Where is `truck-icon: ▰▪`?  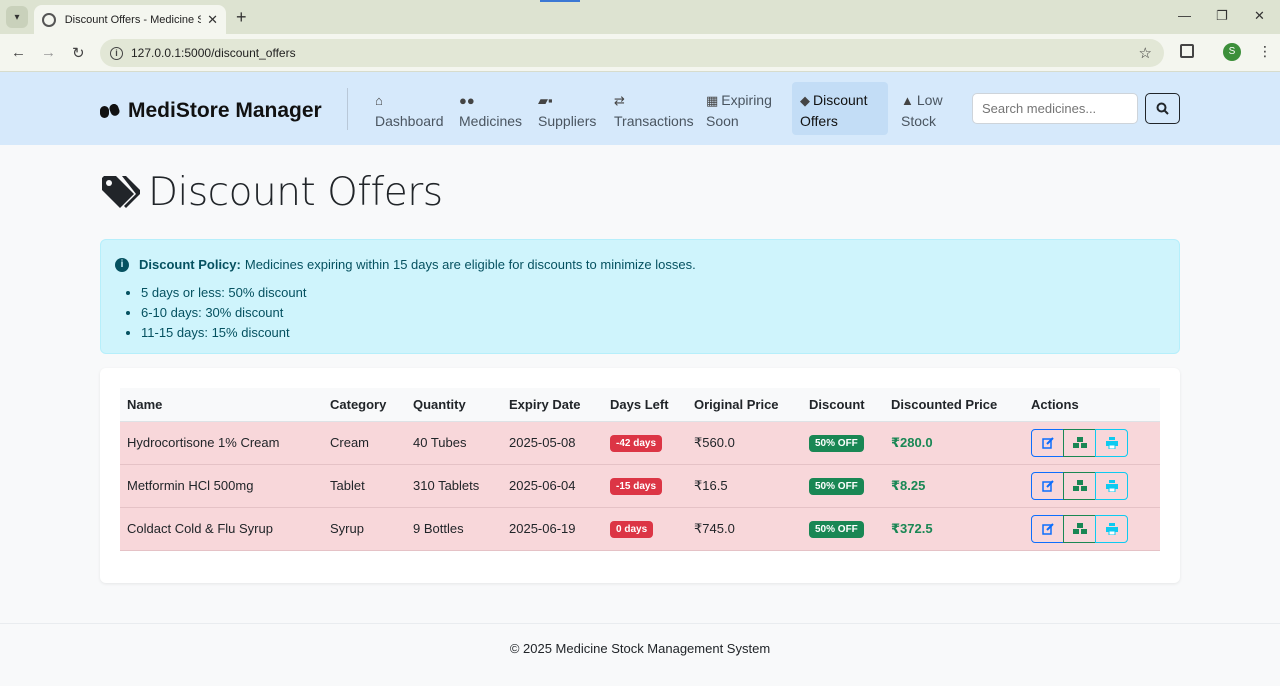 truck-icon: ▰▪ is located at coordinates (545, 100).